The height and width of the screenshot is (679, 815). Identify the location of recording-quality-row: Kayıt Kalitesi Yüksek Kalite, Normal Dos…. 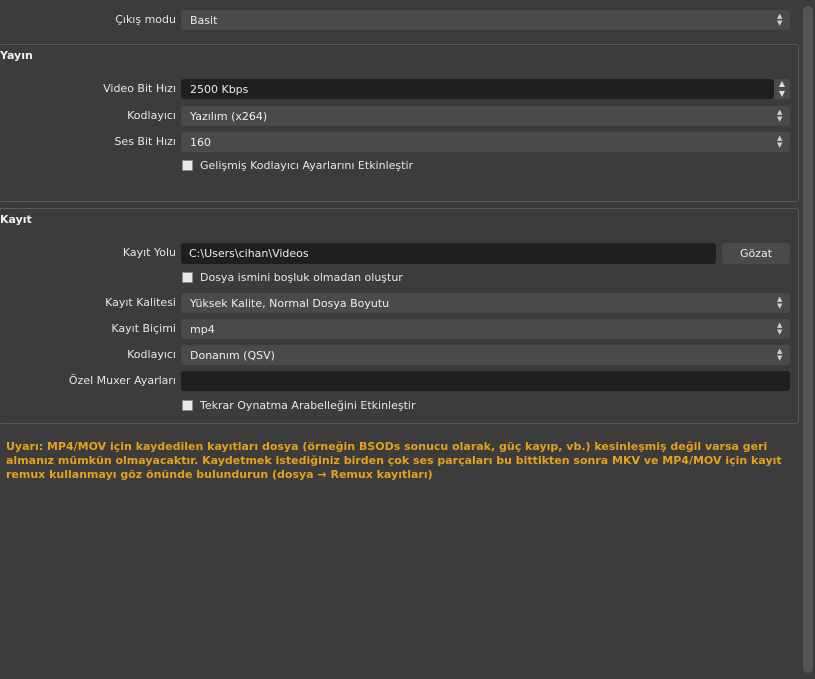
(400, 303).